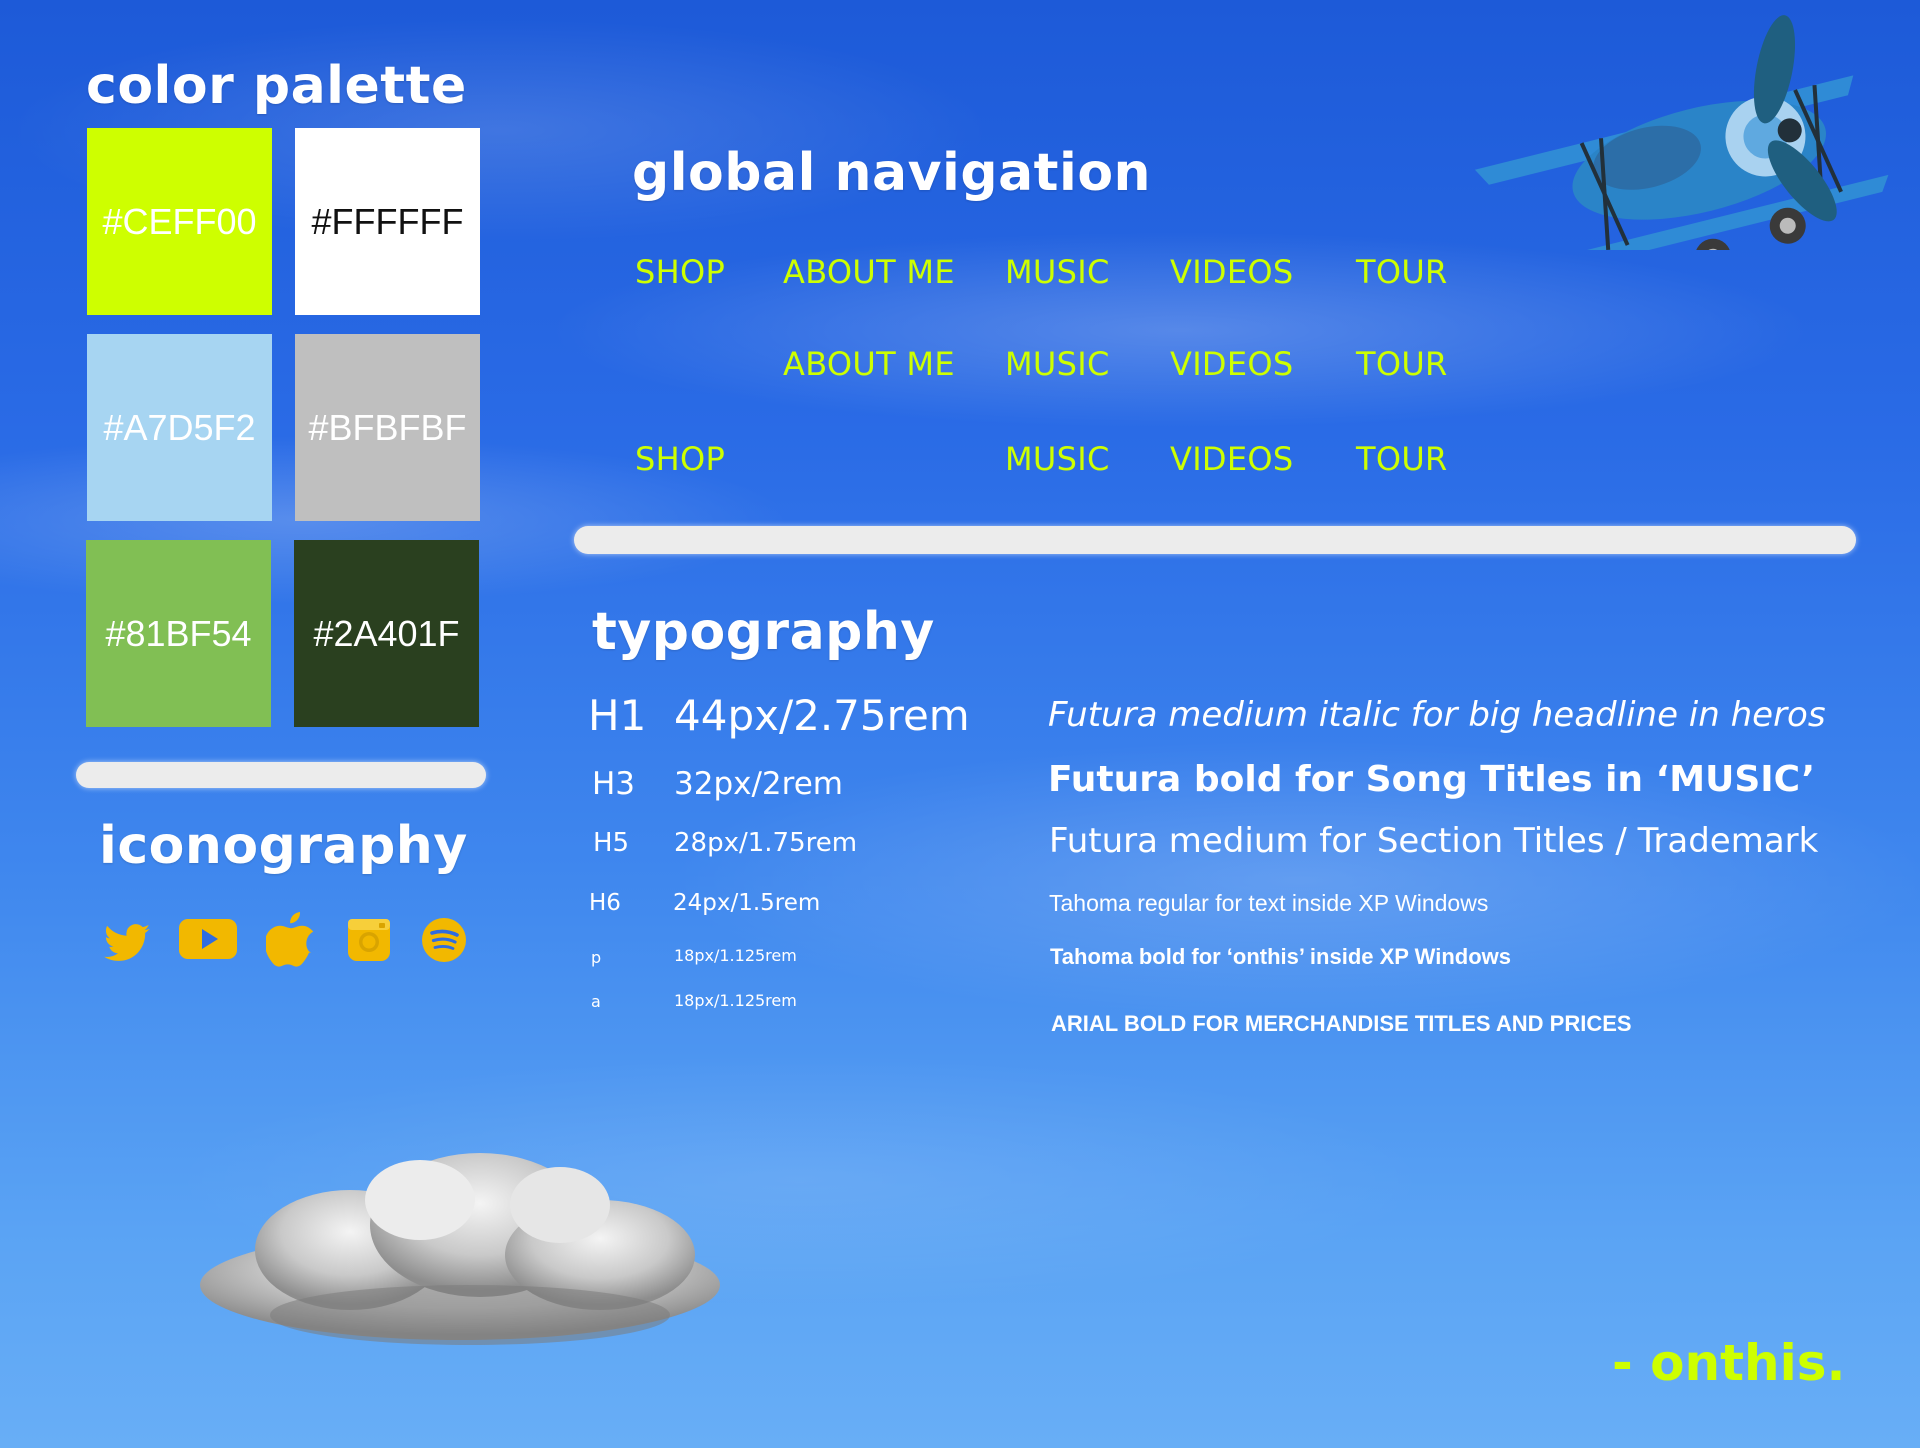 This screenshot has height=1448, width=1920. Describe the element at coordinates (369, 940) in the screenshot. I see `instagram-icon` at that location.